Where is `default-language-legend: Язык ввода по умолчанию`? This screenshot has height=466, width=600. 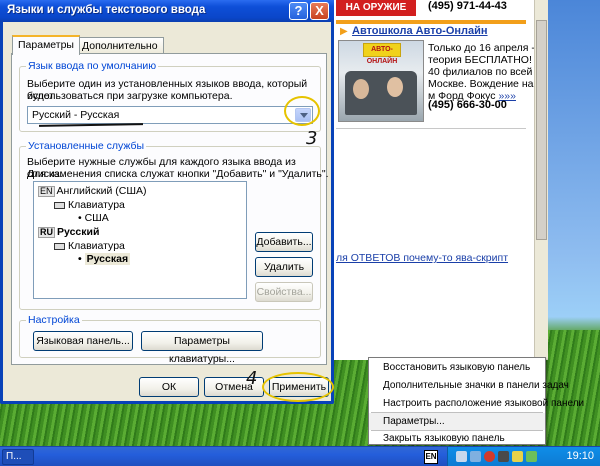
default-language-legend: Язык ввода по умолчанию is located at coordinates (92, 66).